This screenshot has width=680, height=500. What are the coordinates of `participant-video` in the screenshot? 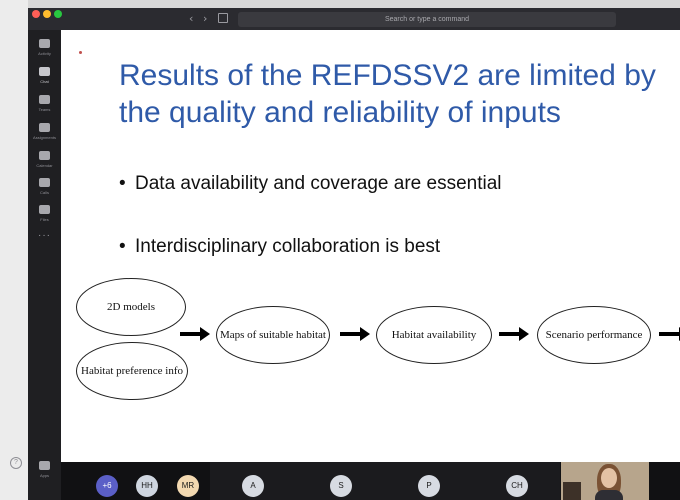 It's located at (605, 481).